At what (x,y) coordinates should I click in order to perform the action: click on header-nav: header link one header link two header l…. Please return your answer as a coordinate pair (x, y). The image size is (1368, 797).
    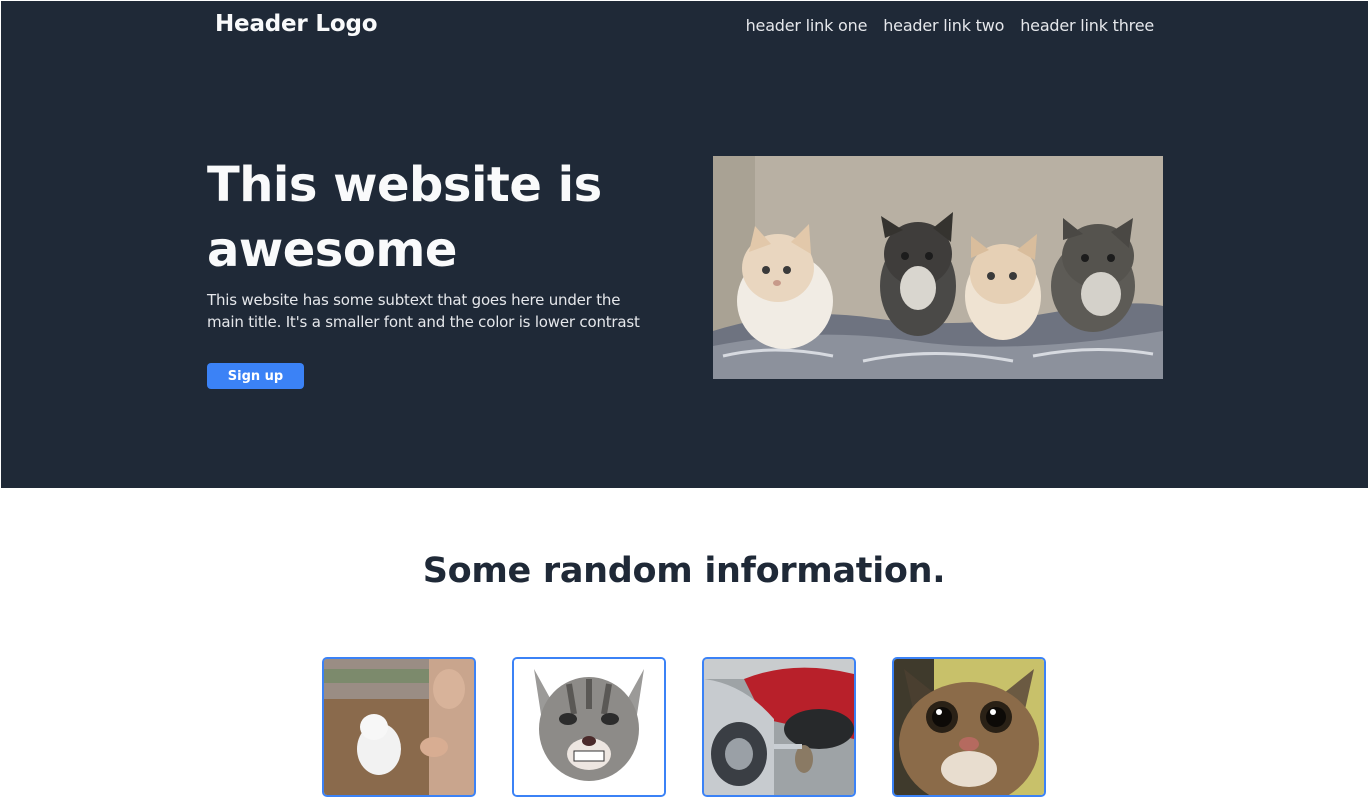
    Looking at the image, I should click on (950, 25).